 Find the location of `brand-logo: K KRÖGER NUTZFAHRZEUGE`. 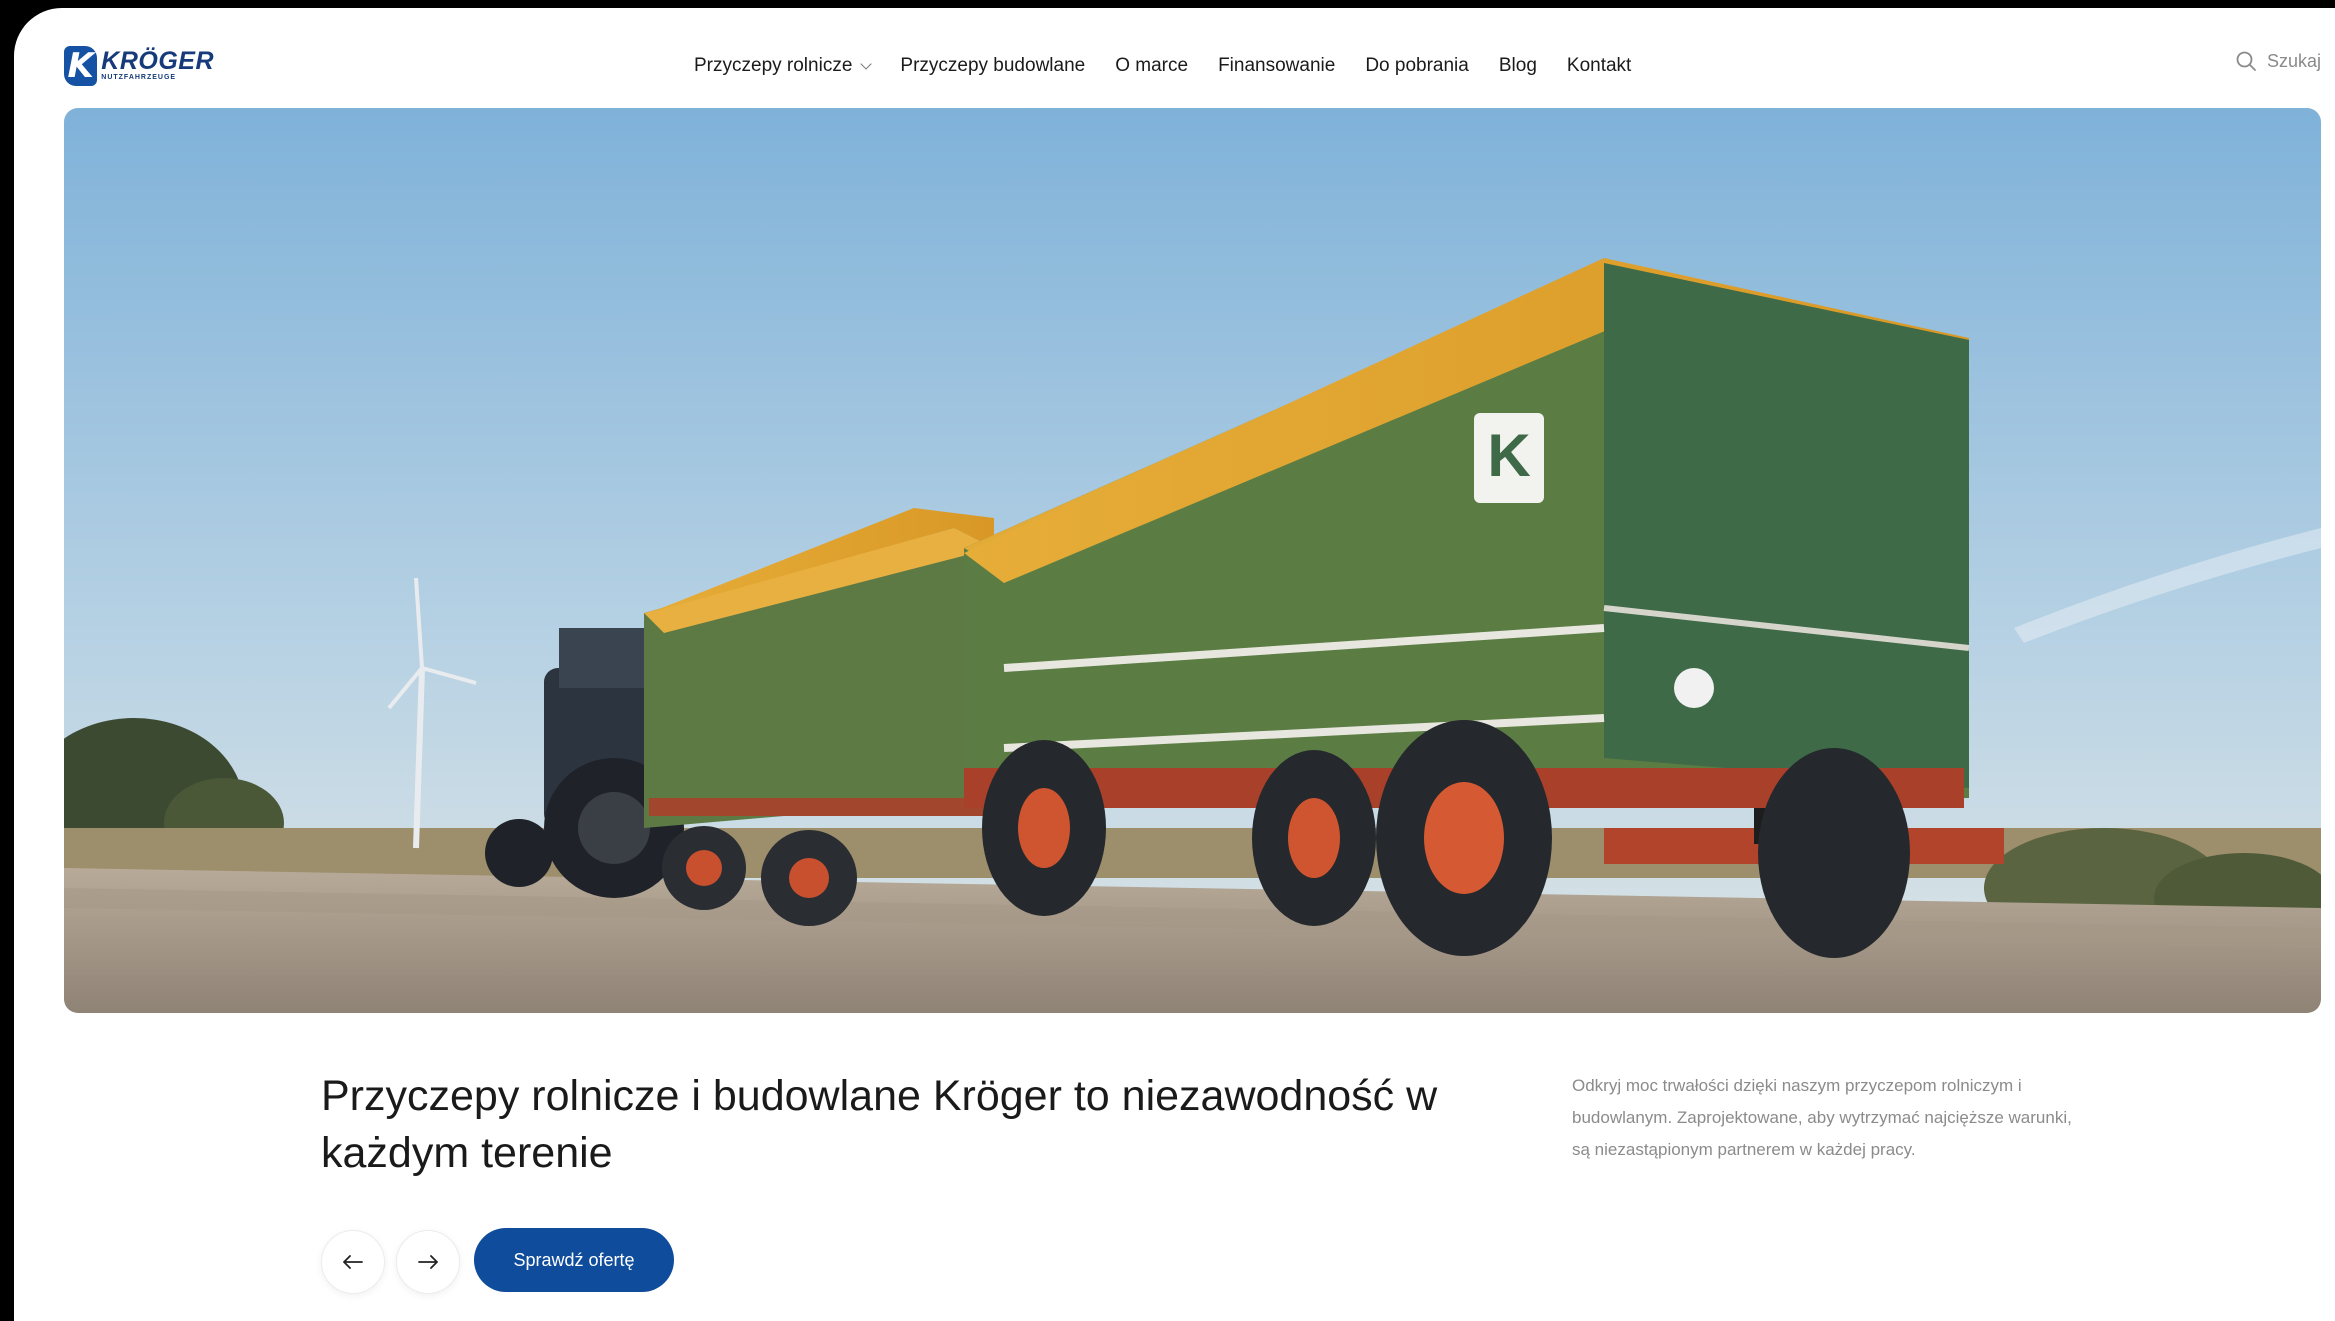

brand-logo: K KRÖGER NUTZFAHRZEUGE is located at coordinates (139, 66).